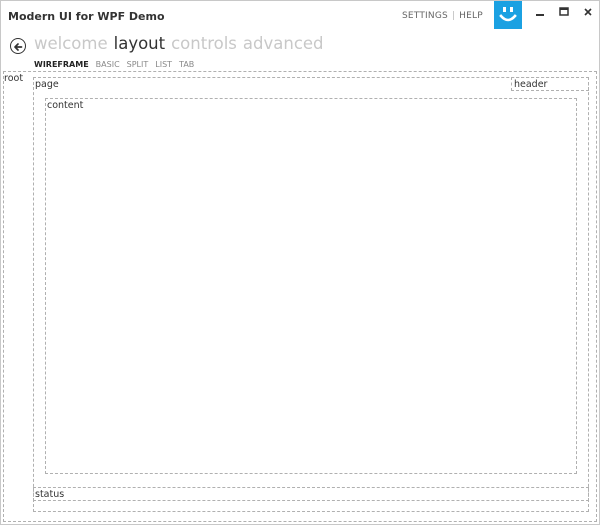 This screenshot has width=600, height=525. What do you see at coordinates (204, 43) in the screenshot?
I see `menu-item-controls: controls` at bounding box center [204, 43].